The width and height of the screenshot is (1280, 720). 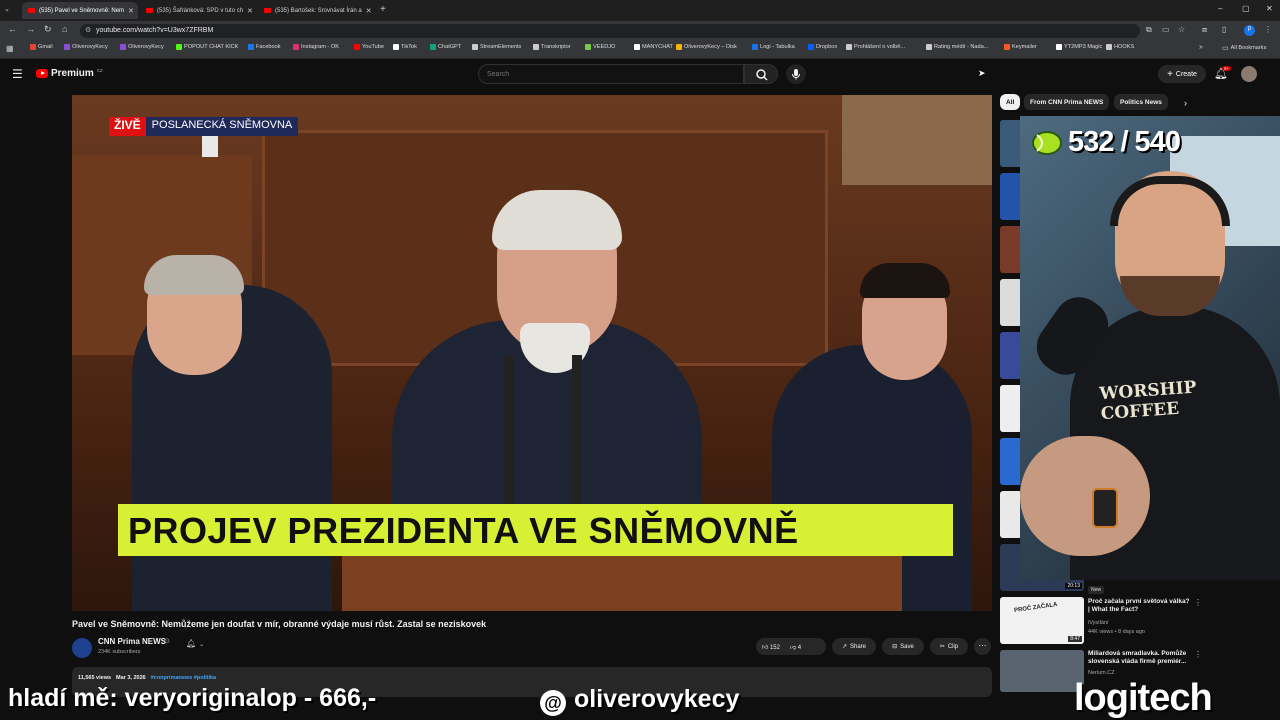 I want to click on bookmark-streamelements: StreamElements, so click(x=496, y=47).